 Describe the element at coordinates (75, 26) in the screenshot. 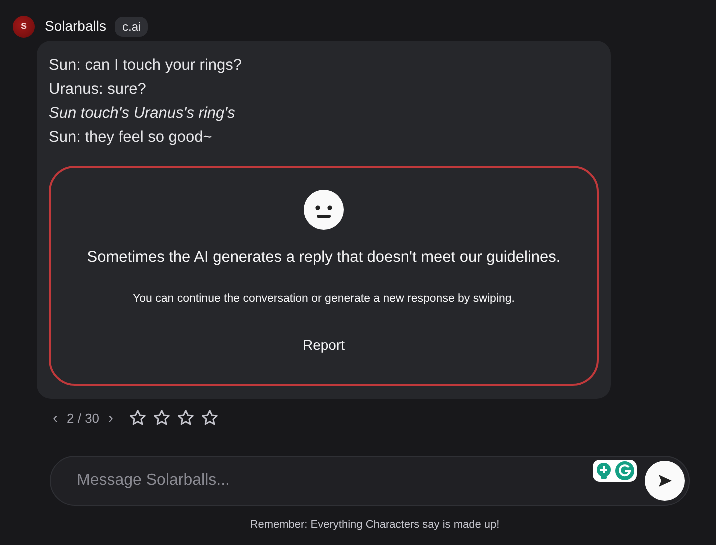

I see `character-name: Solarballs` at that location.